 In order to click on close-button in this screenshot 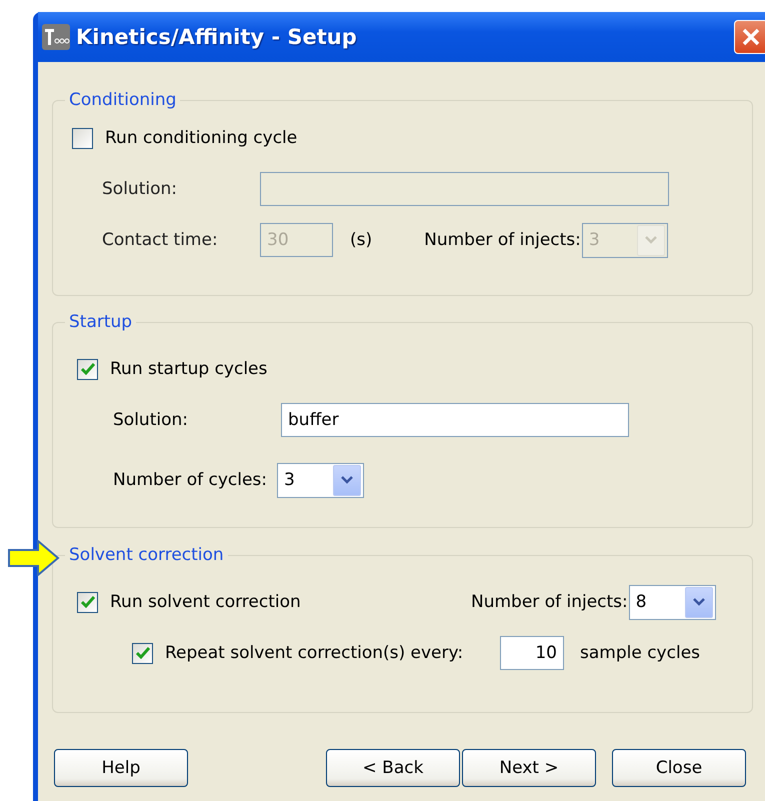, I will do `click(749, 37)`.